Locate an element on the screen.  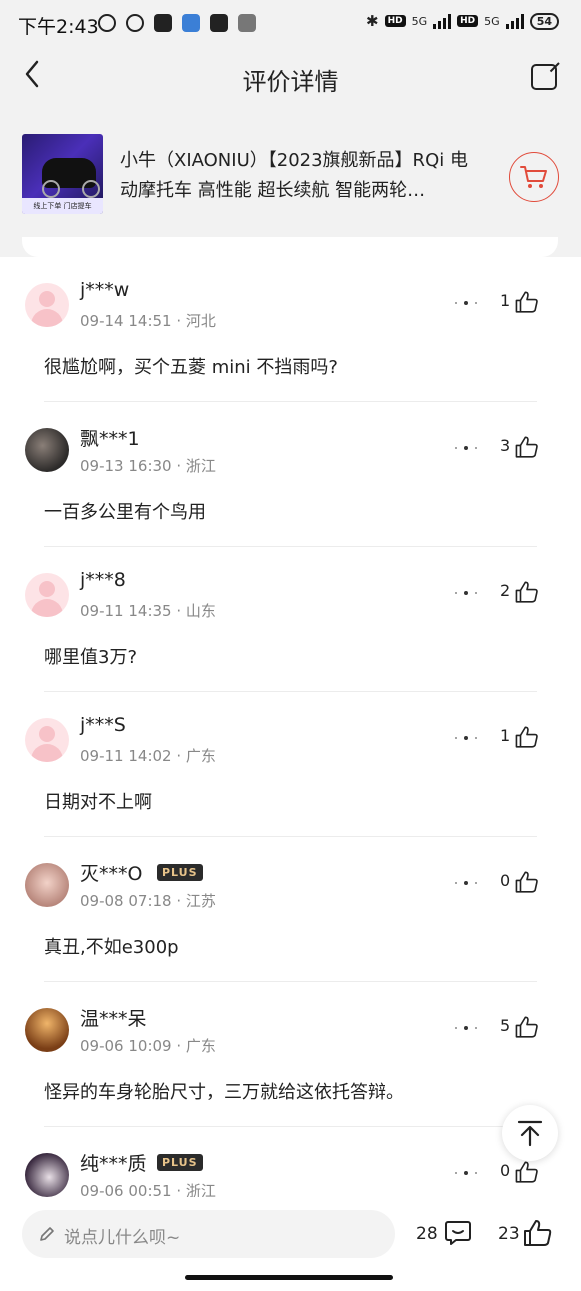
comment-meta: 09-11 14:35 · 山东 is located at coordinates (148, 611).